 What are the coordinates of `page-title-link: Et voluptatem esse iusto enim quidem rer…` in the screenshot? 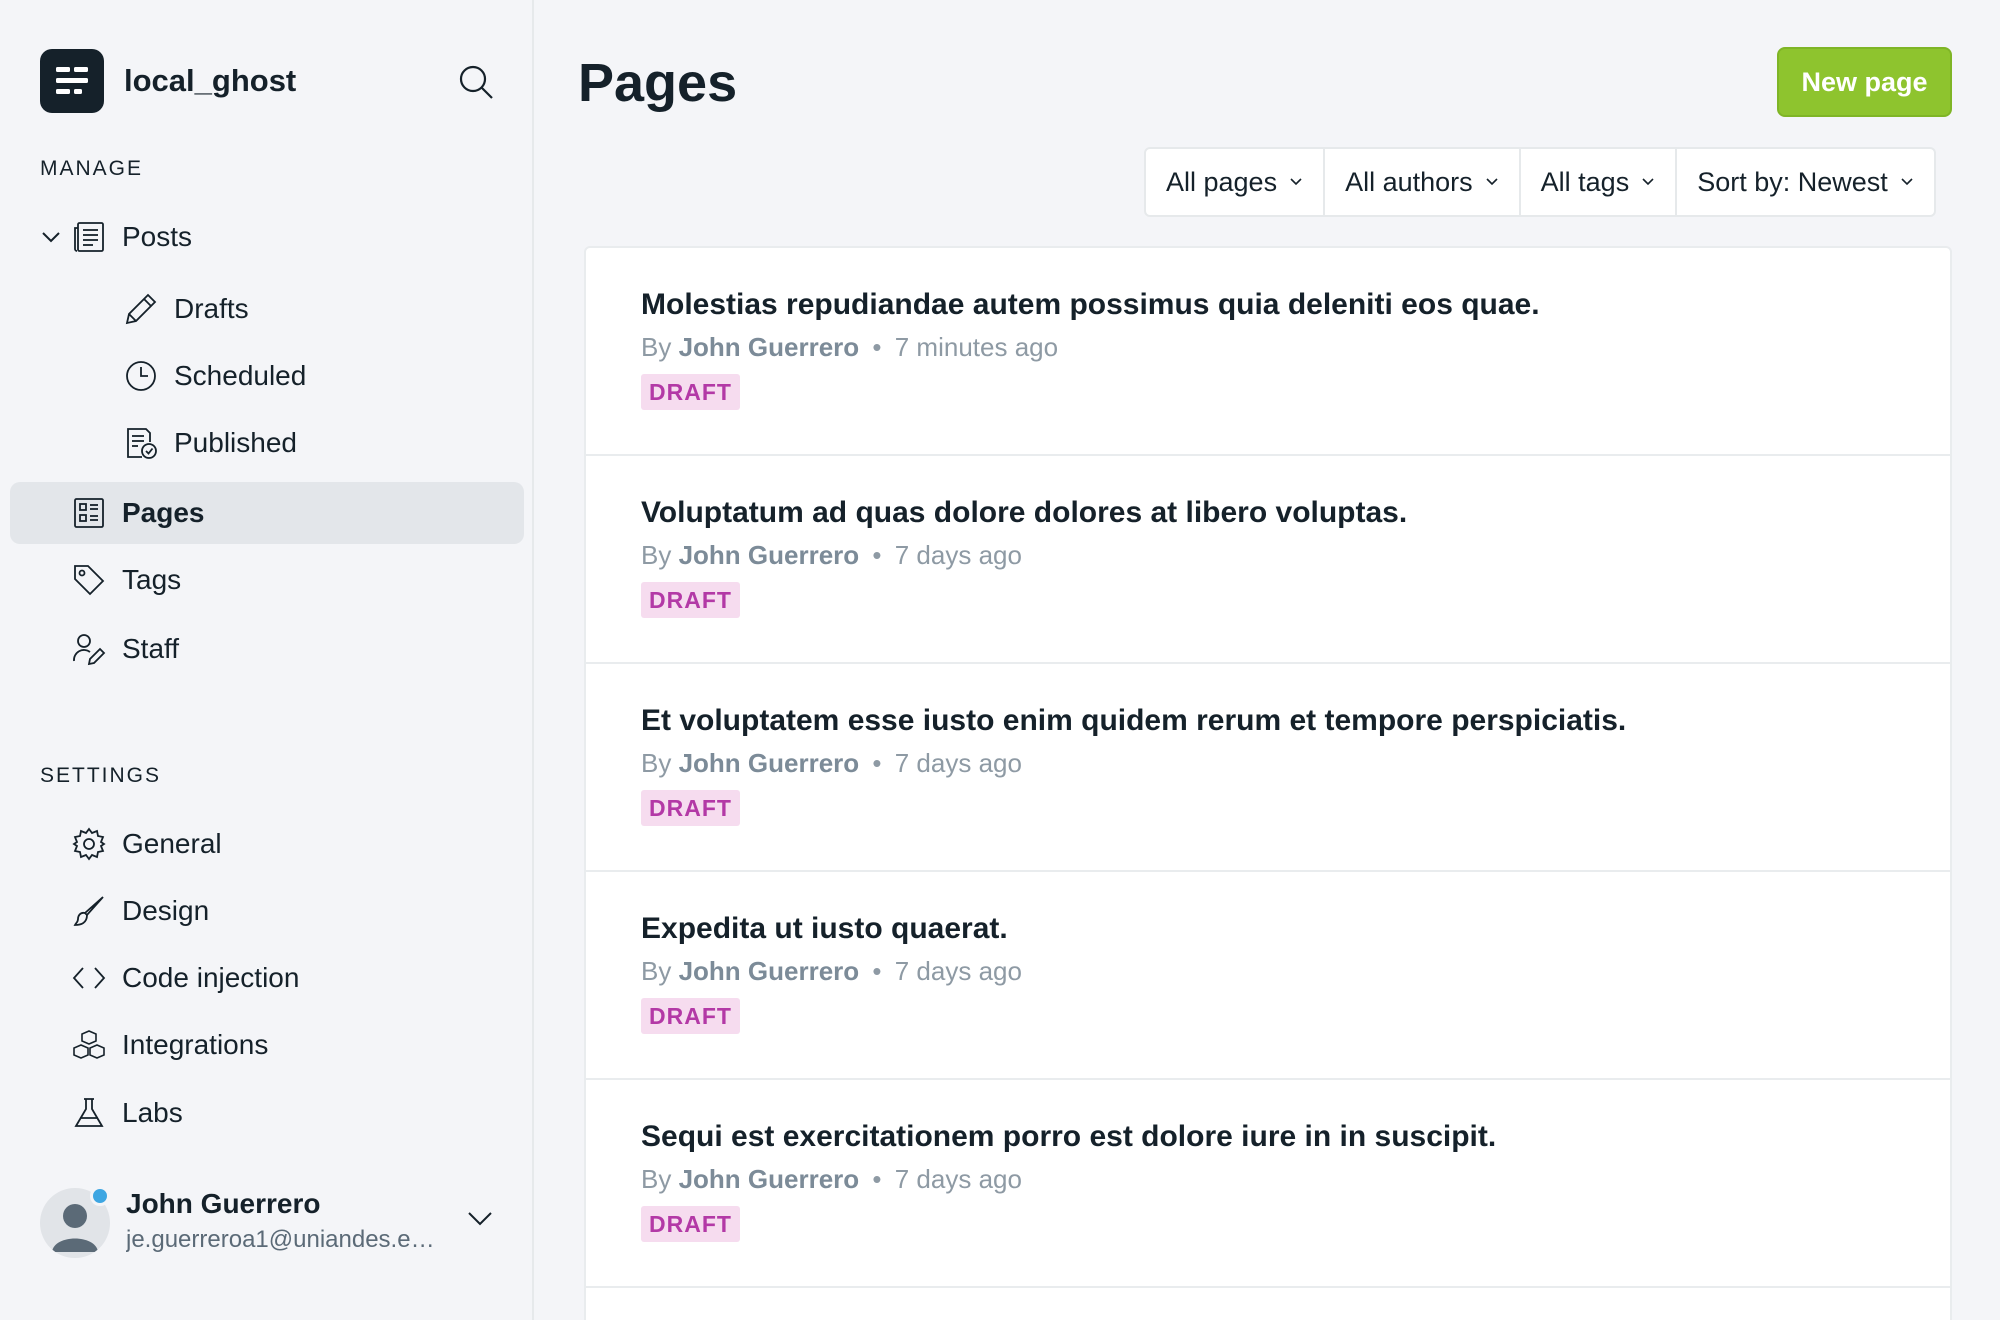 It's located at (1133, 721).